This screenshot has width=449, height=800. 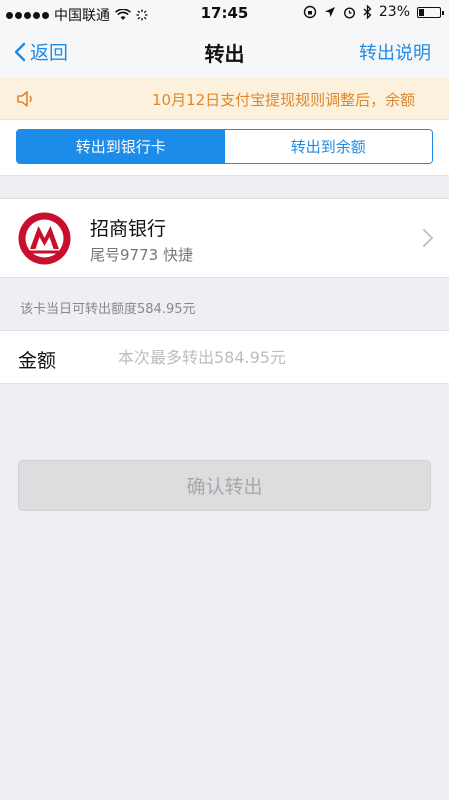 What do you see at coordinates (430, 12) in the screenshot?
I see `battery-icon` at bounding box center [430, 12].